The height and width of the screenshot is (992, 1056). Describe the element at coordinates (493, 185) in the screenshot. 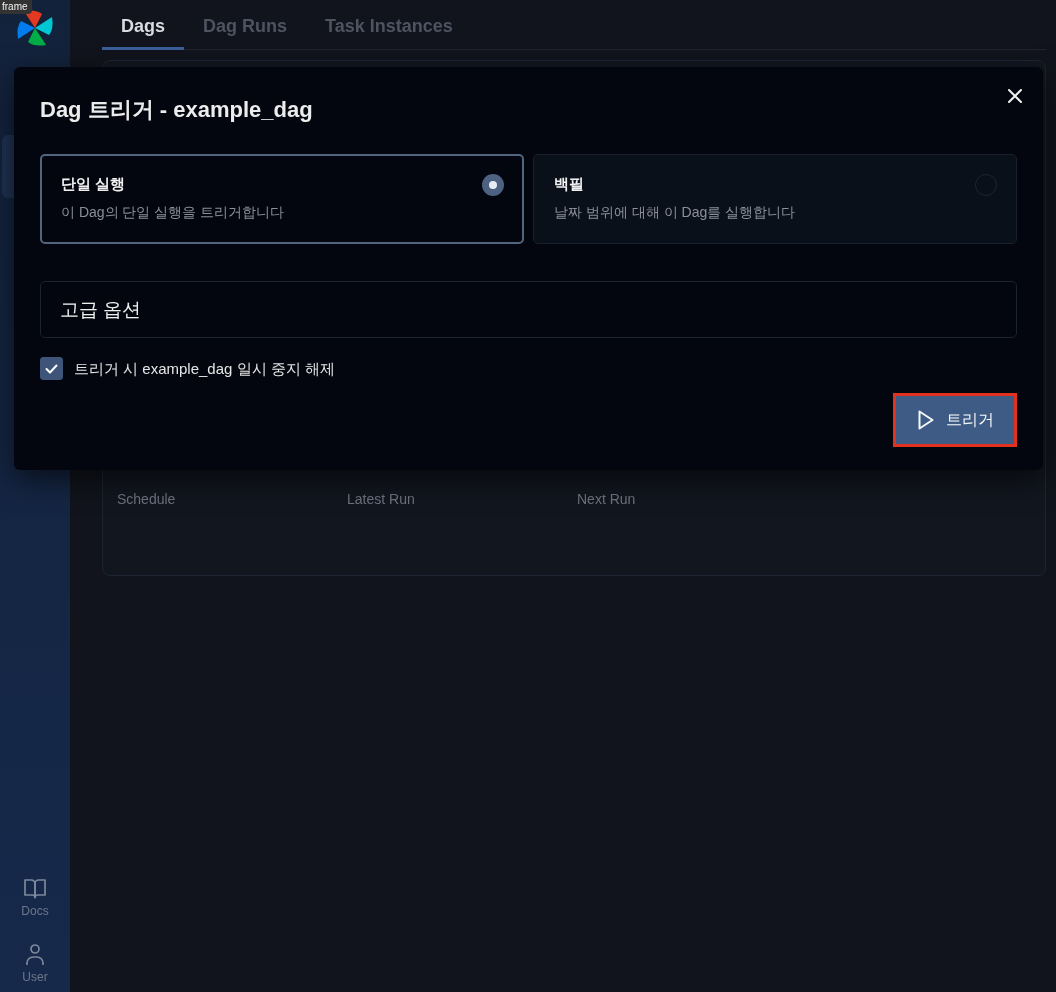

I see `radio-button` at that location.